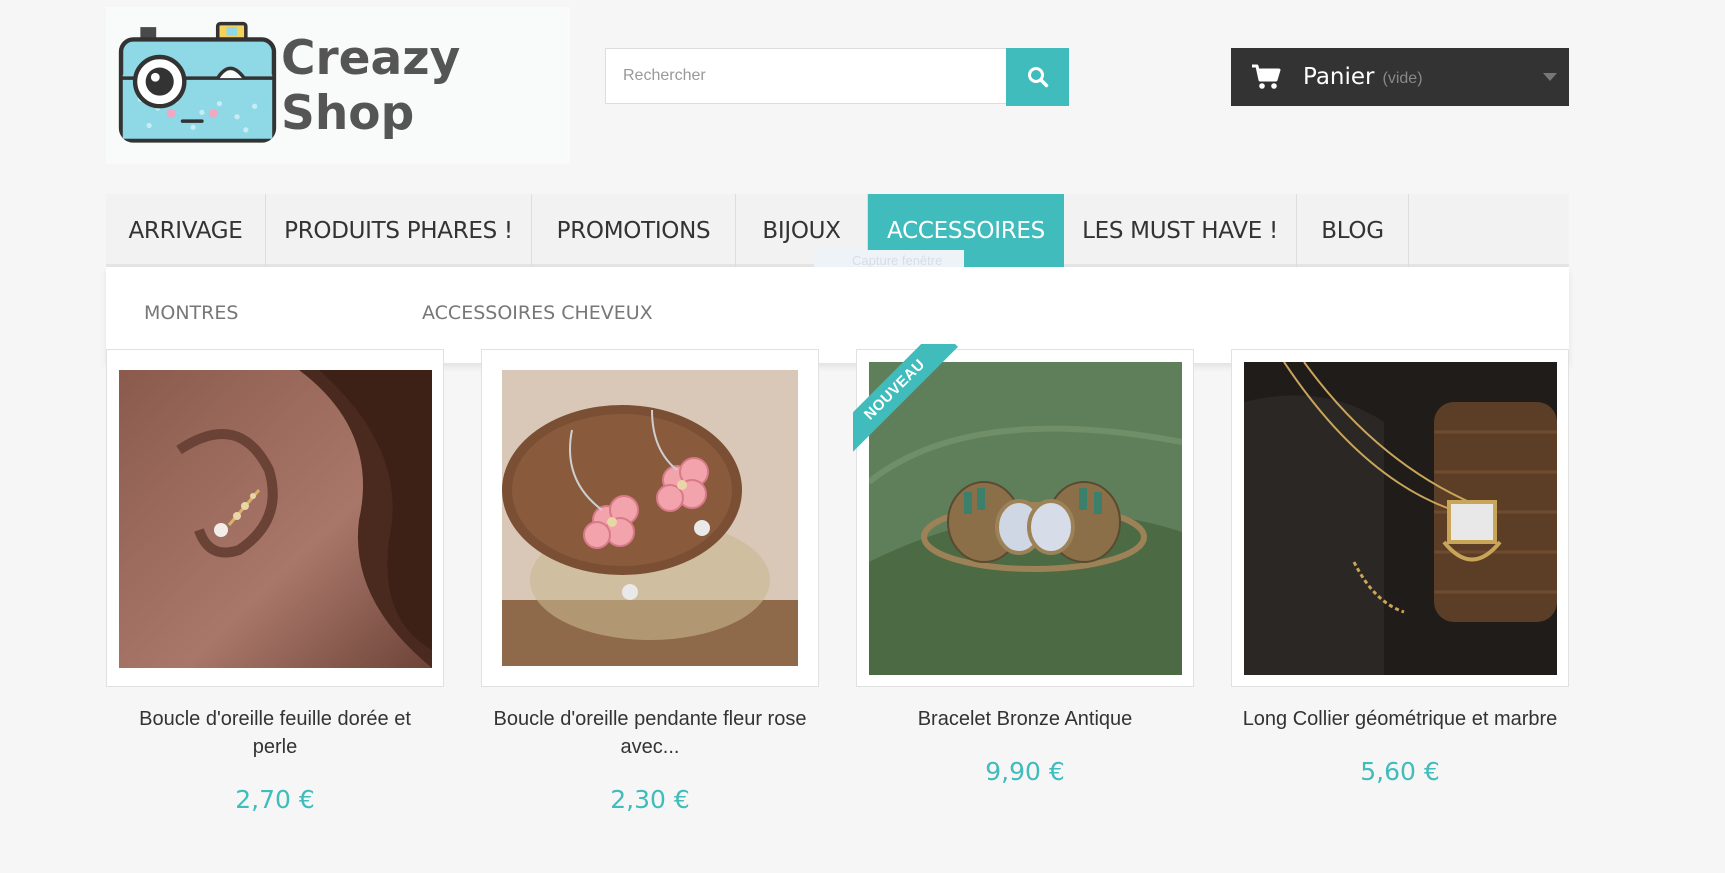  I want to click on search-bar, so click(837, 77).